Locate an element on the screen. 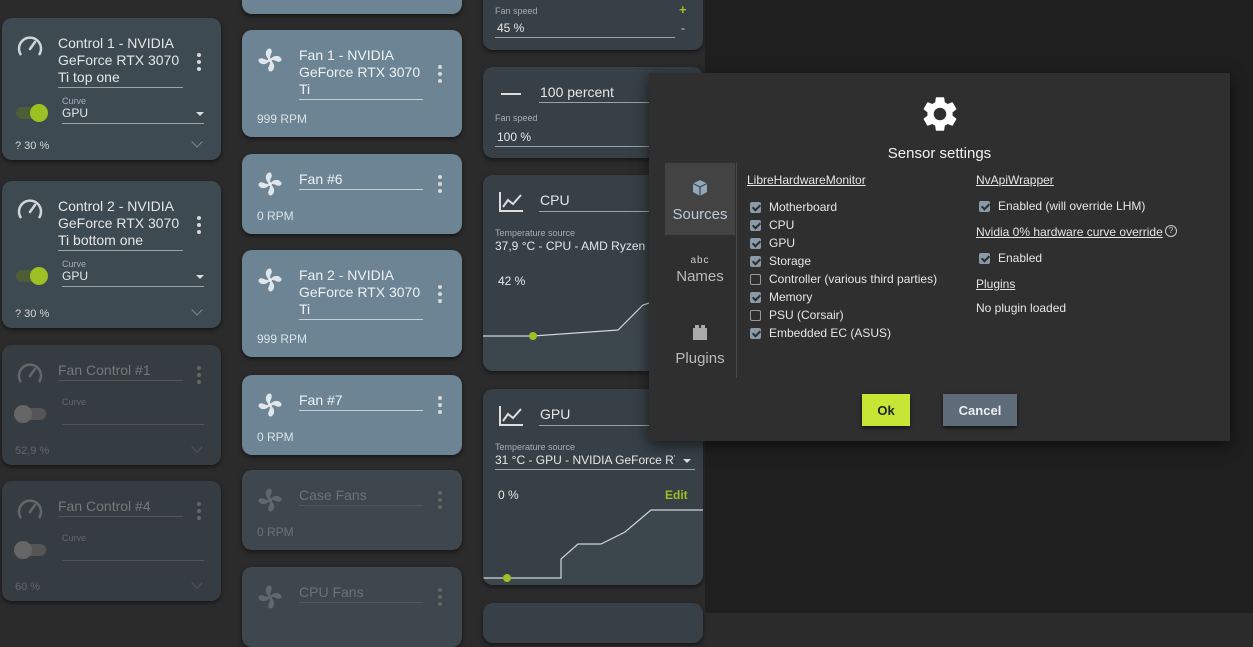  edit-button: Edit is located at coordinates (676, 495).